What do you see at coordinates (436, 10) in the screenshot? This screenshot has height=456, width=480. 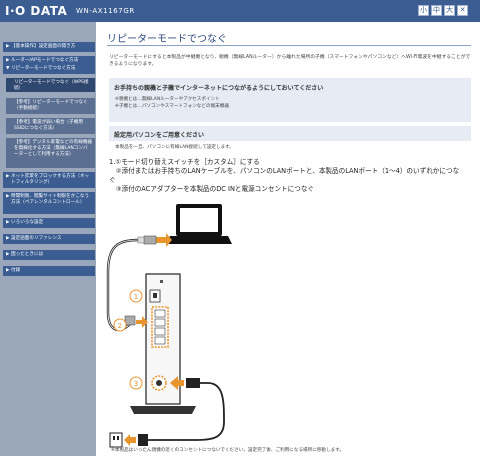 I see `font-medium-button: 中` at bounding box center [436, 10].